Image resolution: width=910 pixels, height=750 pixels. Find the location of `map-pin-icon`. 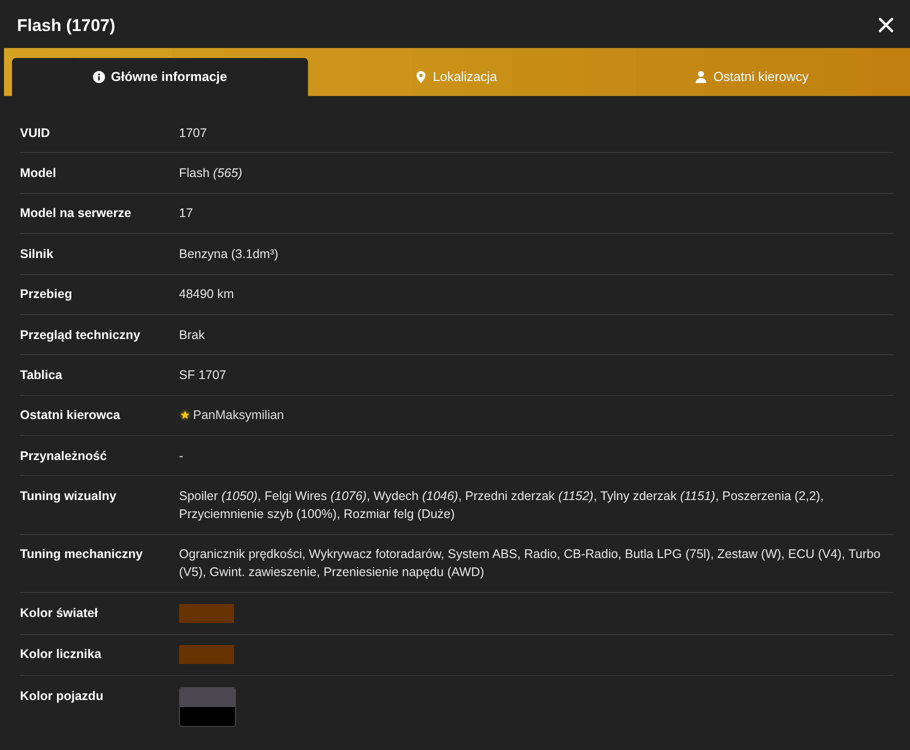

map-pin-icon is located at coordinates (420, 77).